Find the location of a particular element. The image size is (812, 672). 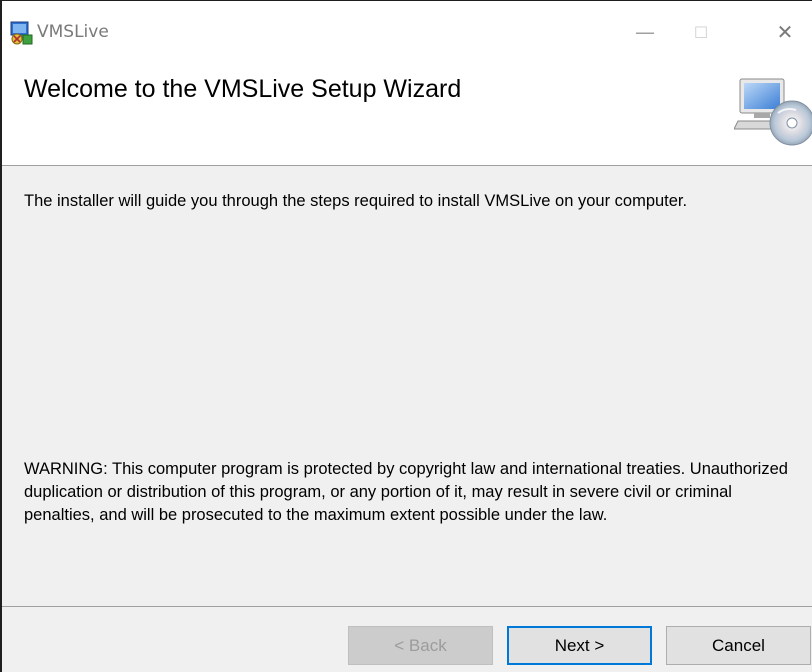

next-button: Next > is located at coordinates (579, 645).